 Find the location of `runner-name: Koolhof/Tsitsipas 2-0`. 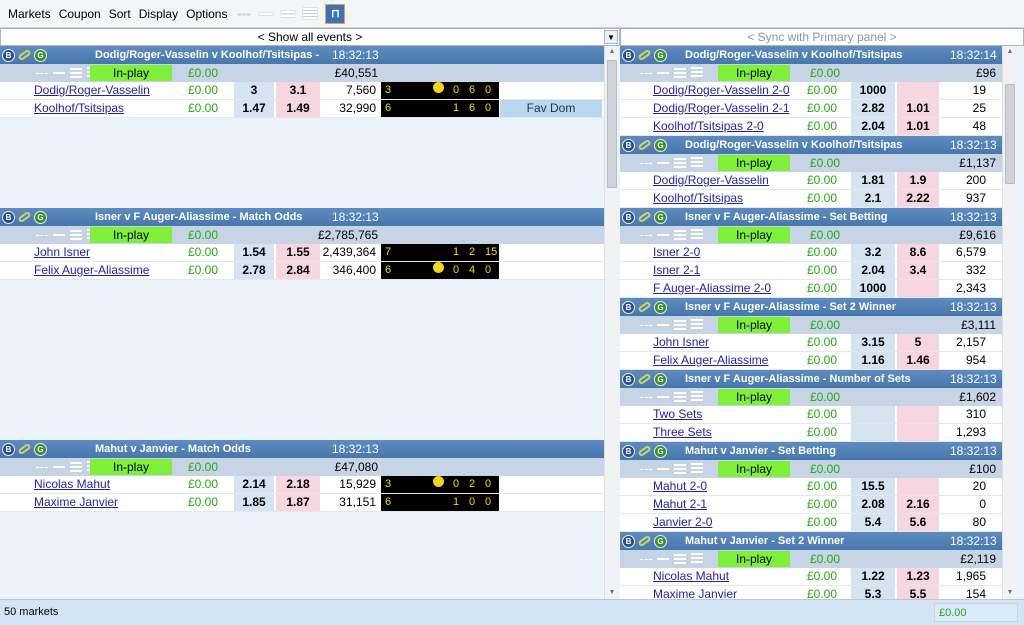

runner-name: Koolhof/Tsitsipas 2-0 is located at coordinates (708, 126).